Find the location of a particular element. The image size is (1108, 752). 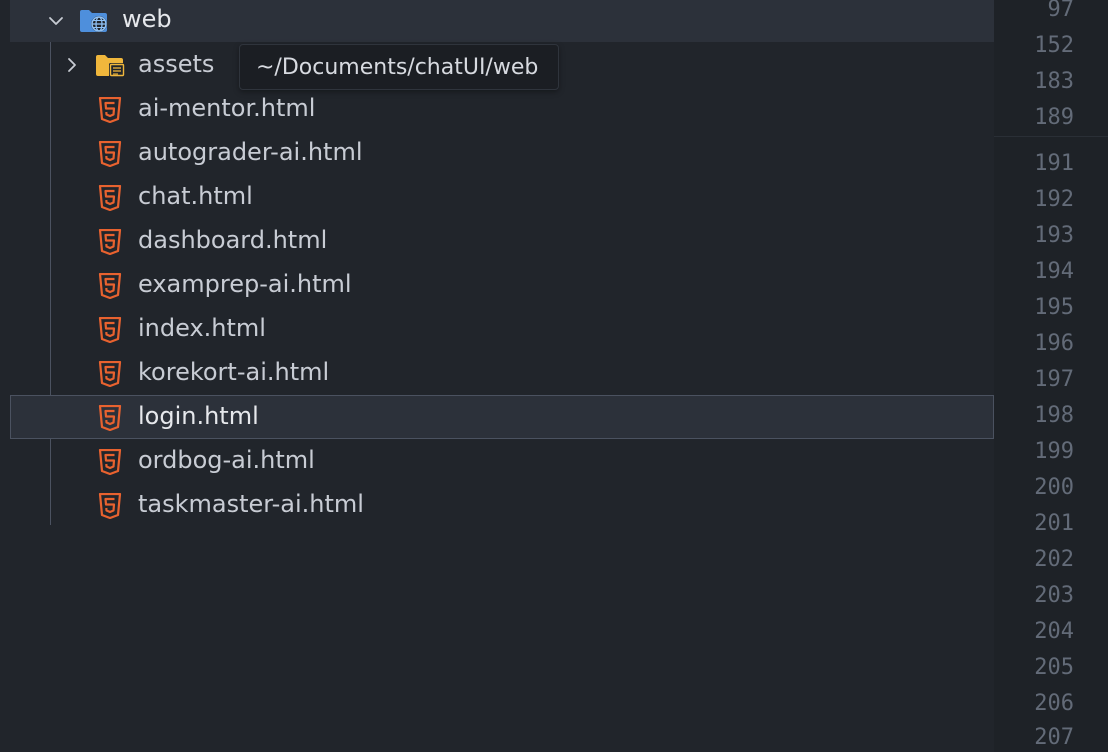

file-row-dashboard: dashboard.html is located at coordinates (502, 241).